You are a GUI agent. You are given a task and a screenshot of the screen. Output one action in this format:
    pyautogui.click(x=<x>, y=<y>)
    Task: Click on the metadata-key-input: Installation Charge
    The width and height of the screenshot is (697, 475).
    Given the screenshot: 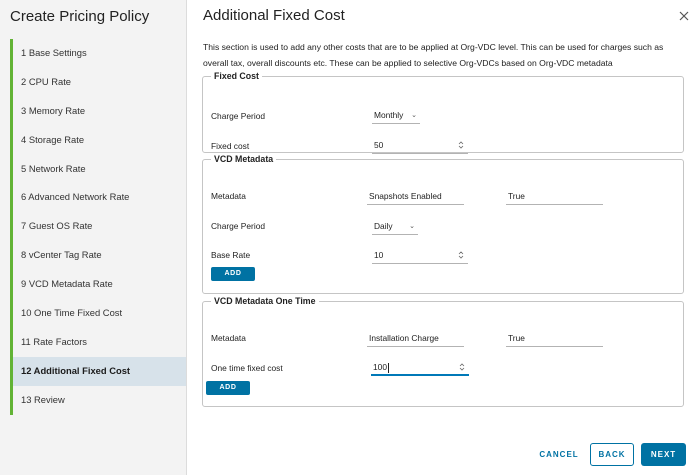 What is the action you would take?
    pyautogui.click(x=415, y=338)
    